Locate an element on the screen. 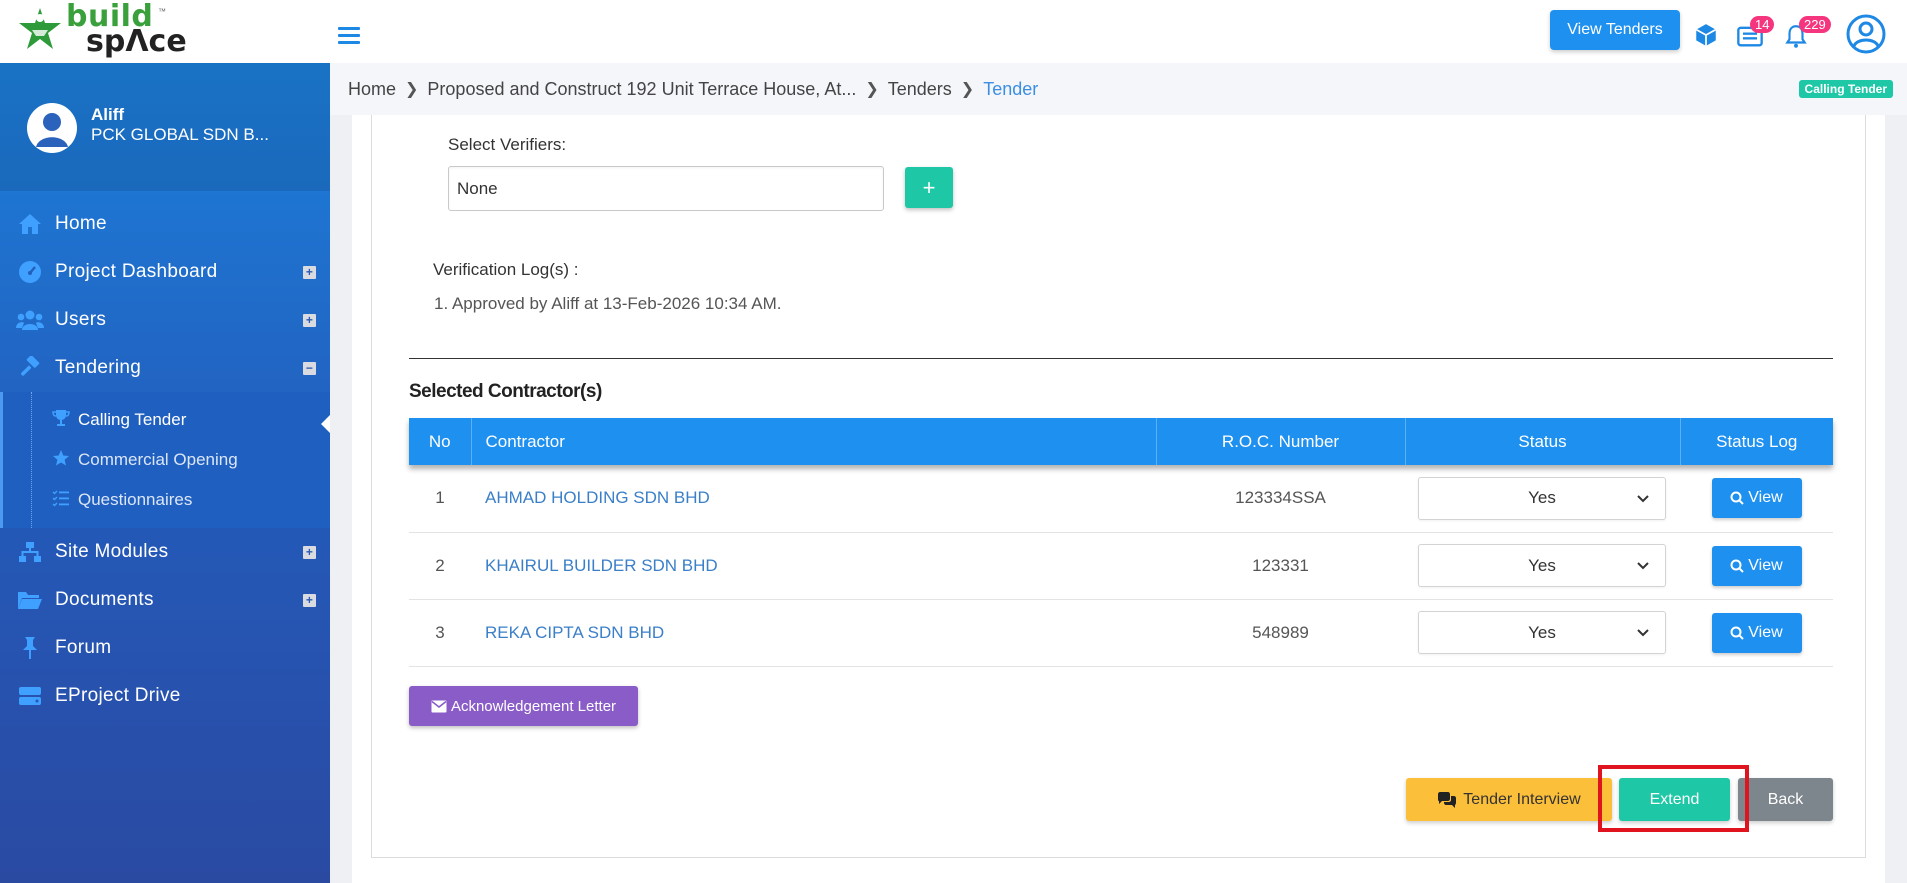  sidebar-item-questionnaires: Questionnaires is located at coordinates (166, 500).